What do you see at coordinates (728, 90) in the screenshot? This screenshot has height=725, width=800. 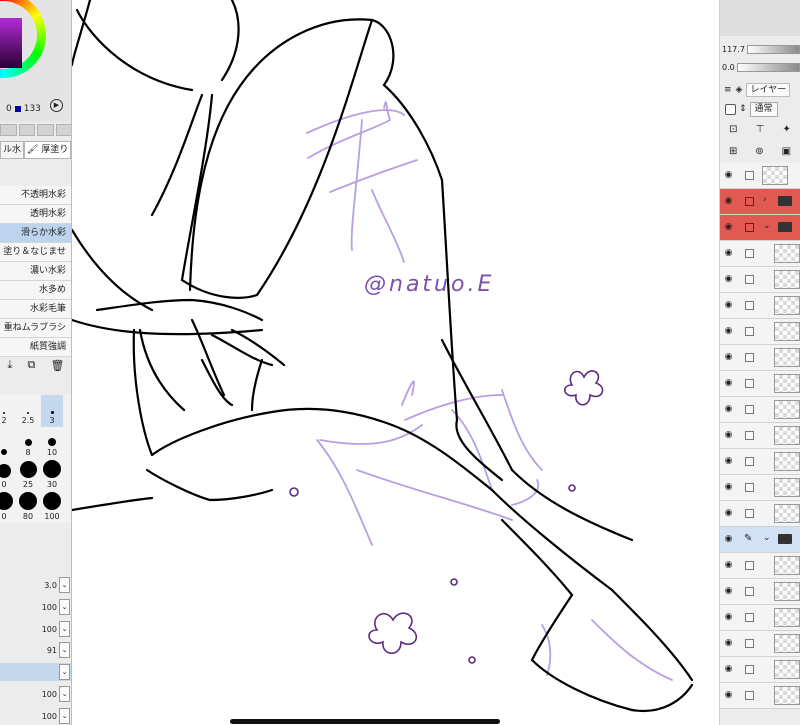 I see `menu-icon: ≡` at bounding box center [728, 90].